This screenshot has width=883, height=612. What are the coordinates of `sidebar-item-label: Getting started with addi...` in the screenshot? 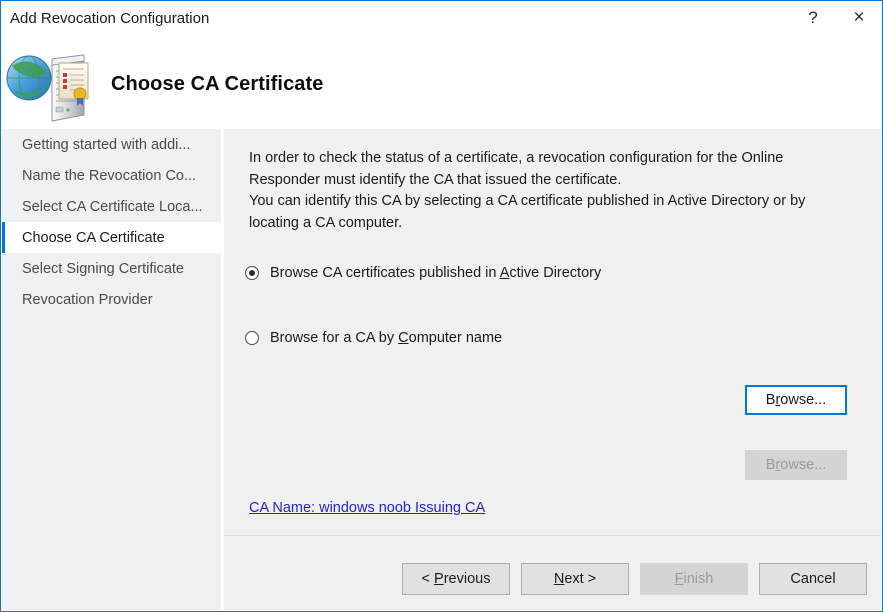 It's located at (106, 144).